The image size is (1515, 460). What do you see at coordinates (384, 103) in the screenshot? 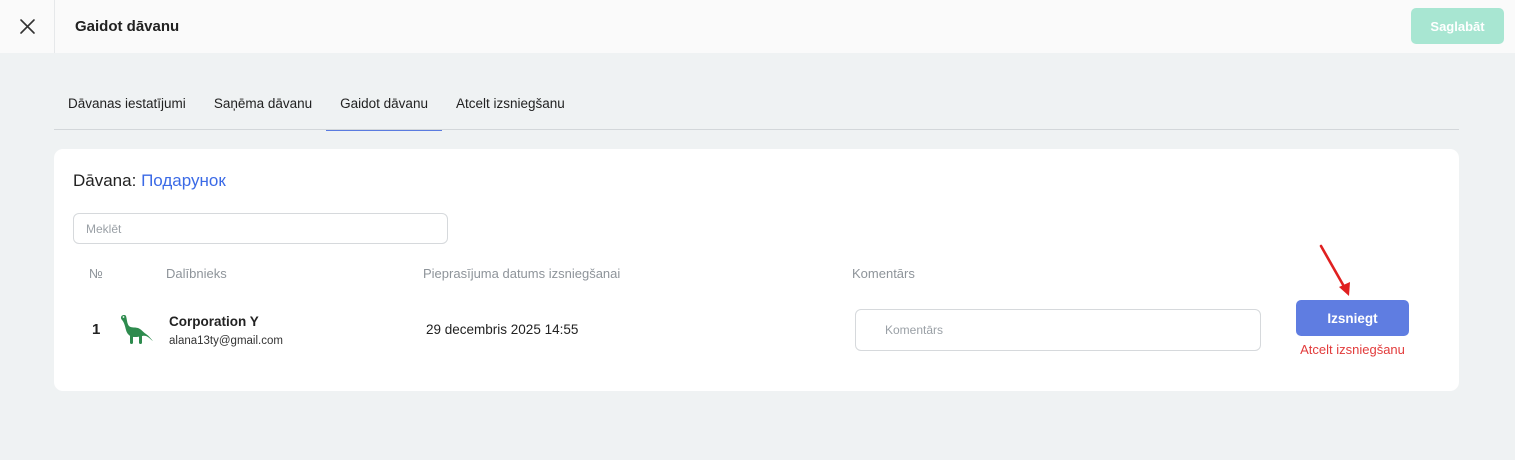
I see `tab-awaiting-gift: Gaidot dāvanu` at bounding box center [384, 103].